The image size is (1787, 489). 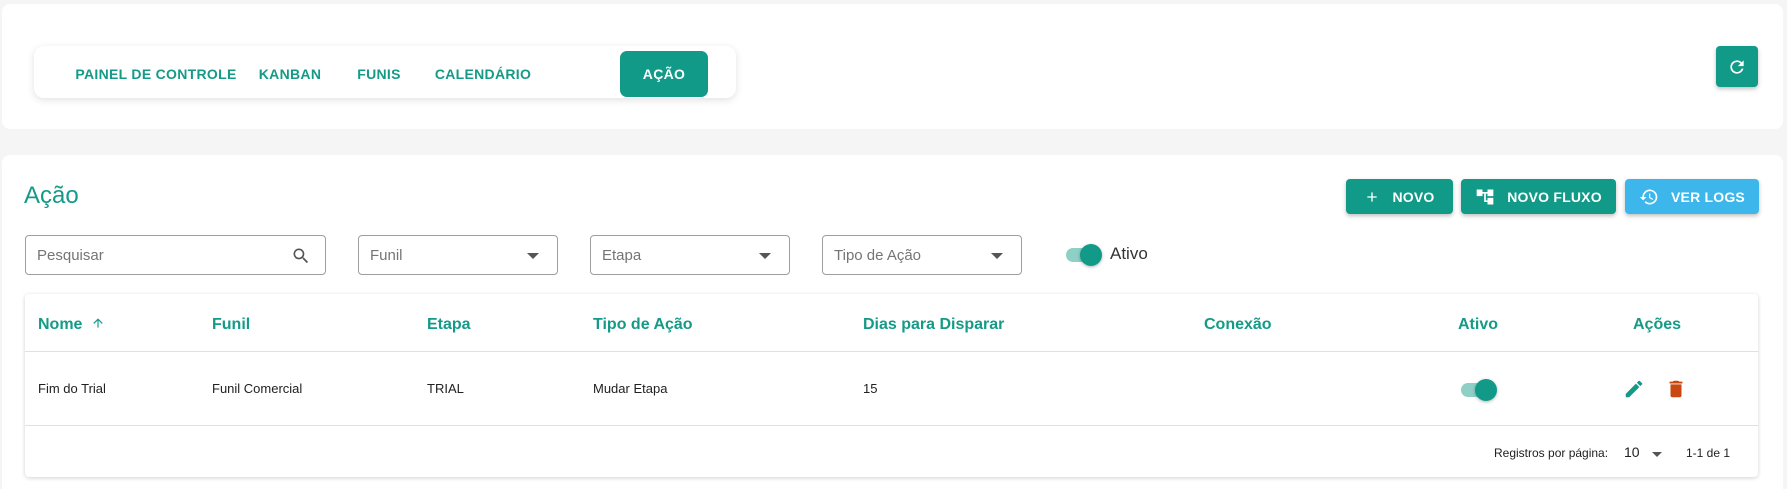 I want to click on arrow-up-icon, so click(x=98, y=323).